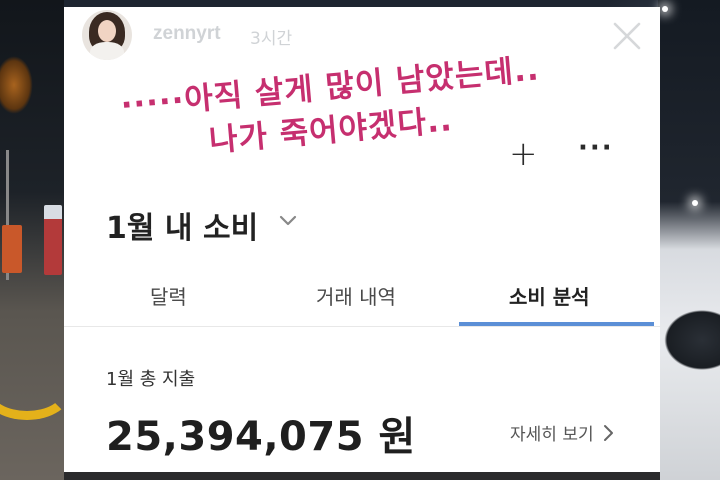 The width and height of the screenshot is (720, 480). I want to click on background-right-scene, so click(689, 240).